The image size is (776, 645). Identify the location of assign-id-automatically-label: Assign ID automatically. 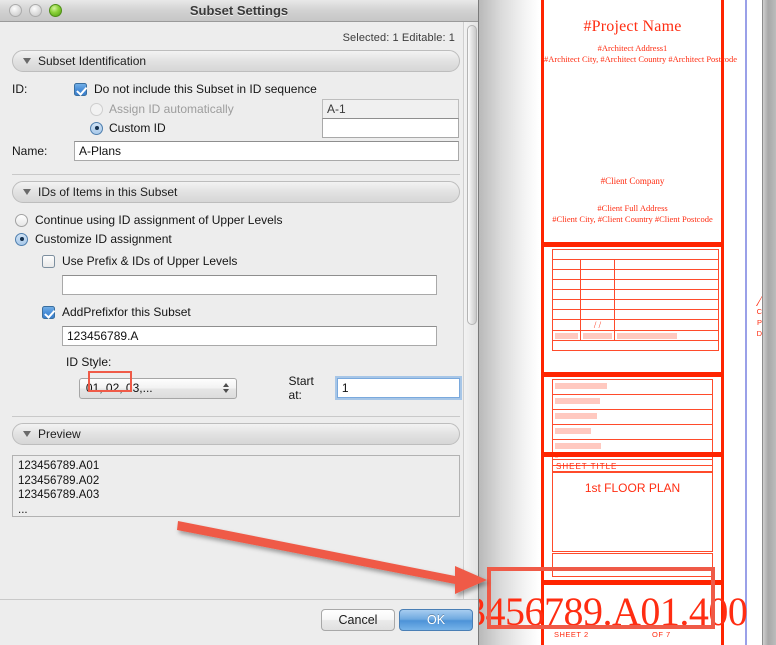
(171, 109).